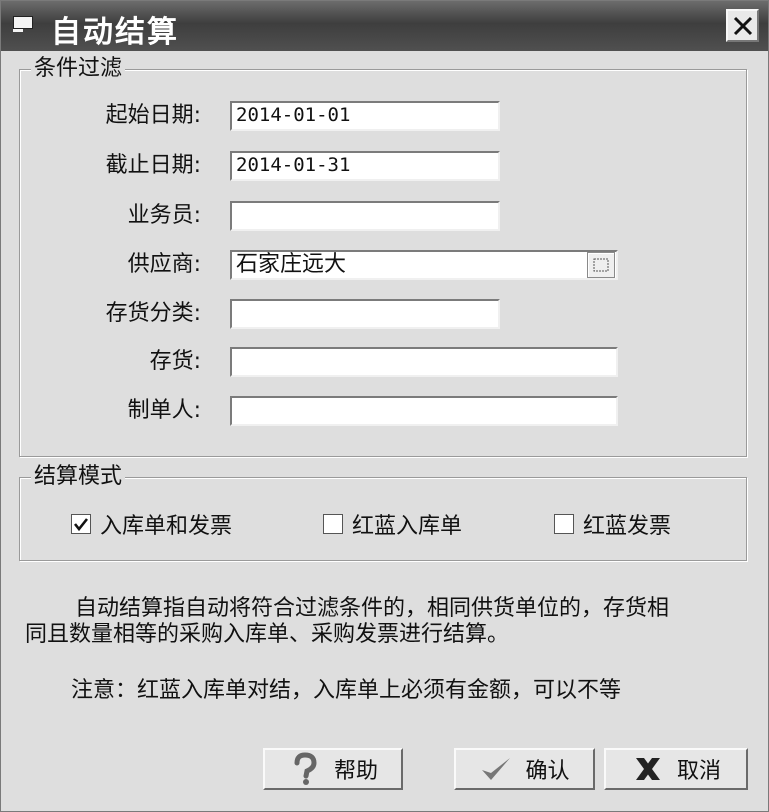 Image resolution: width=769 pixels, height=812 pixels. I want to click on inventory-label: 存货:, so click(175, 361).